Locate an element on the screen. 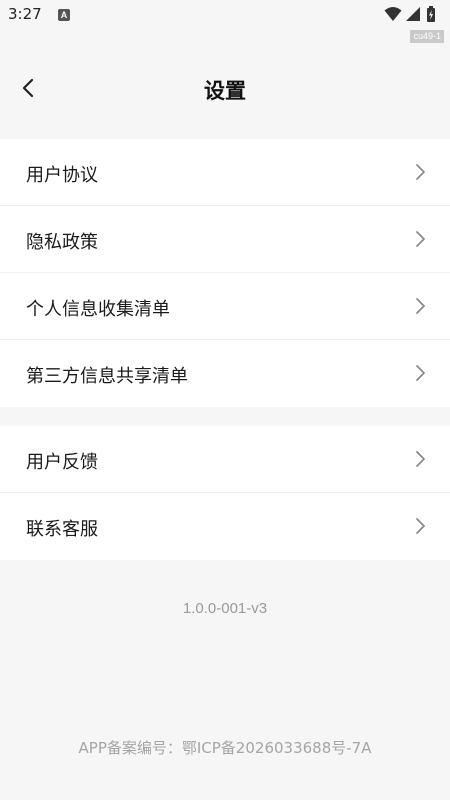 This screenshot has height=800, width=450. battery-icon is located at coordinates (431, 14).